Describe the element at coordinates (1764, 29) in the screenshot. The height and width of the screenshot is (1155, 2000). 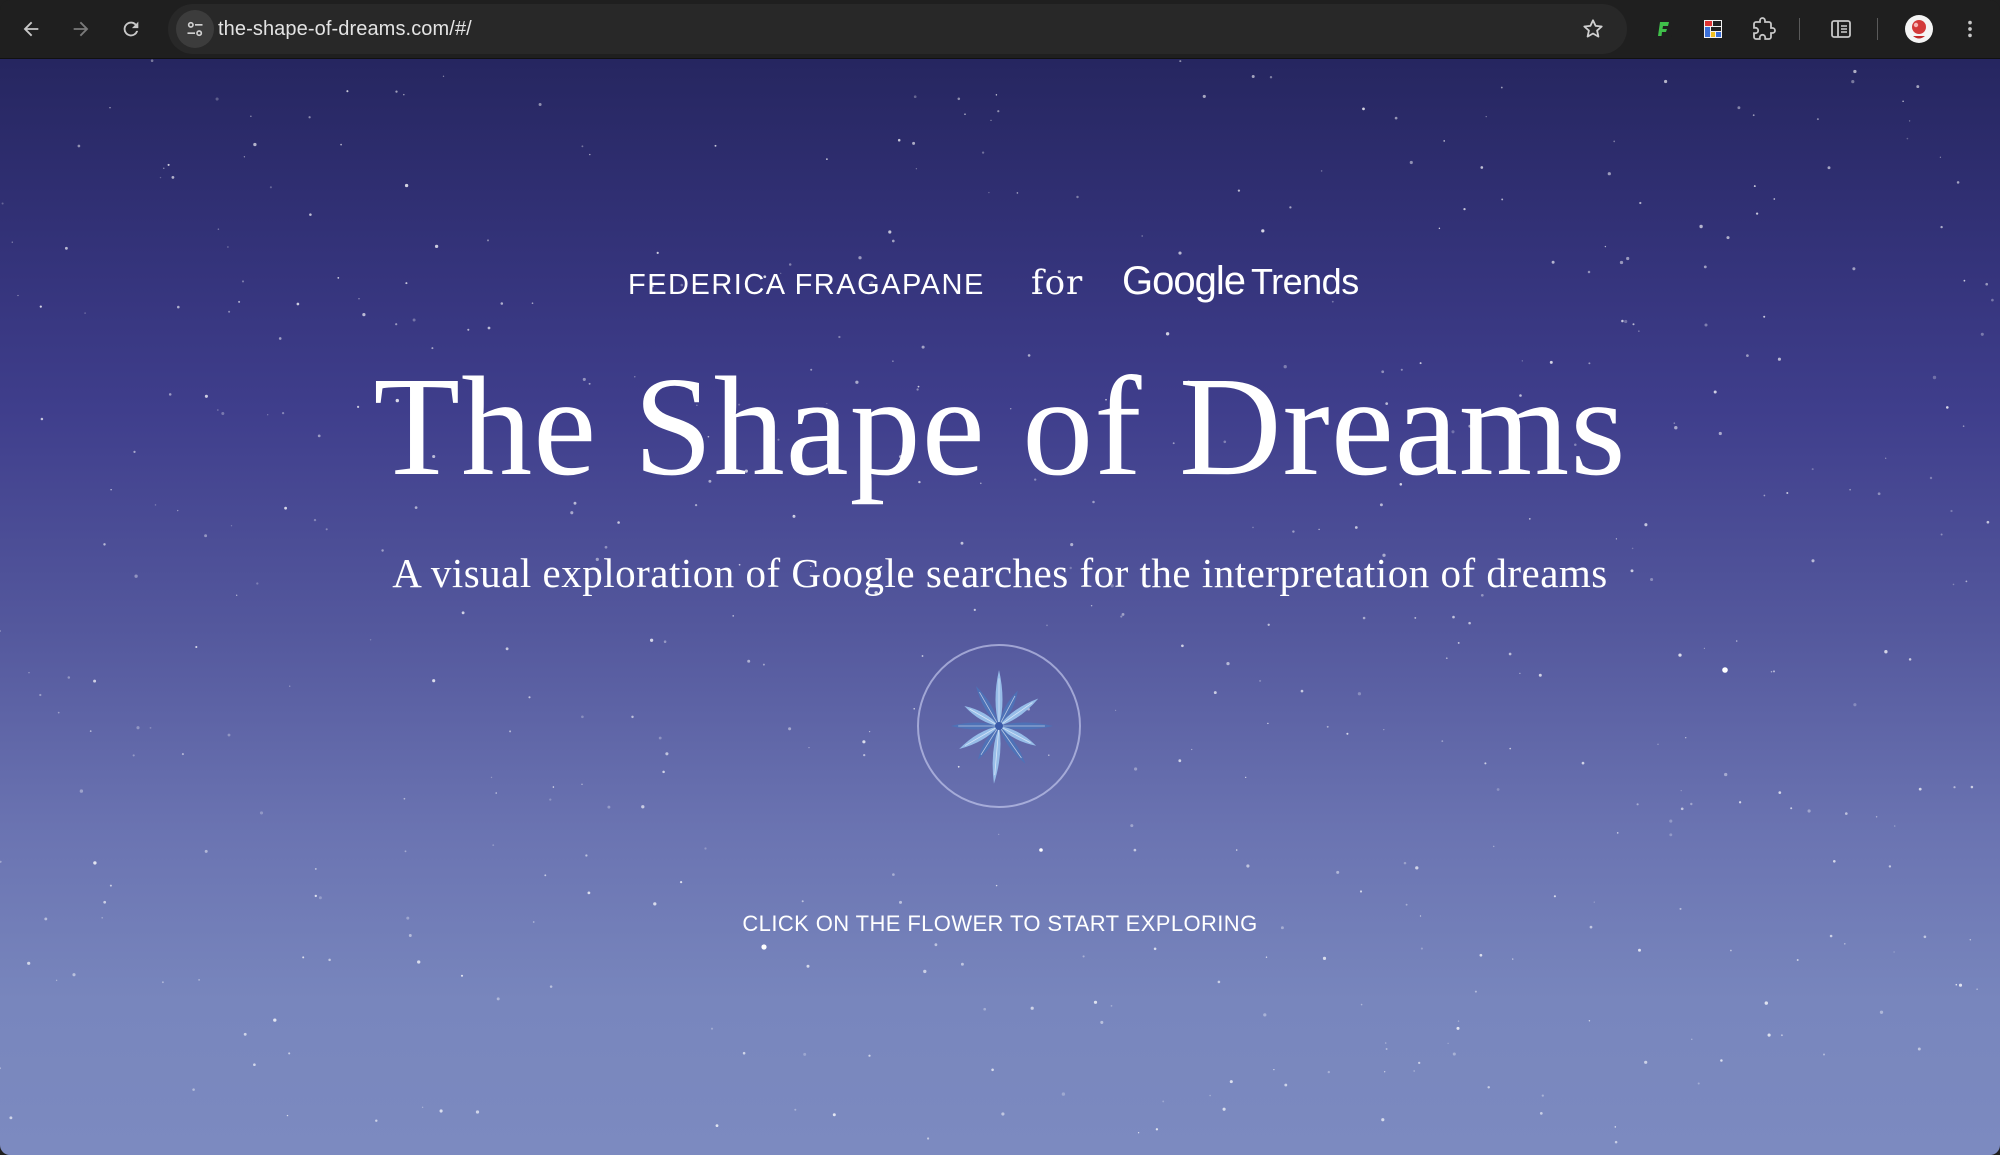
I see `extensions-button` at that location.